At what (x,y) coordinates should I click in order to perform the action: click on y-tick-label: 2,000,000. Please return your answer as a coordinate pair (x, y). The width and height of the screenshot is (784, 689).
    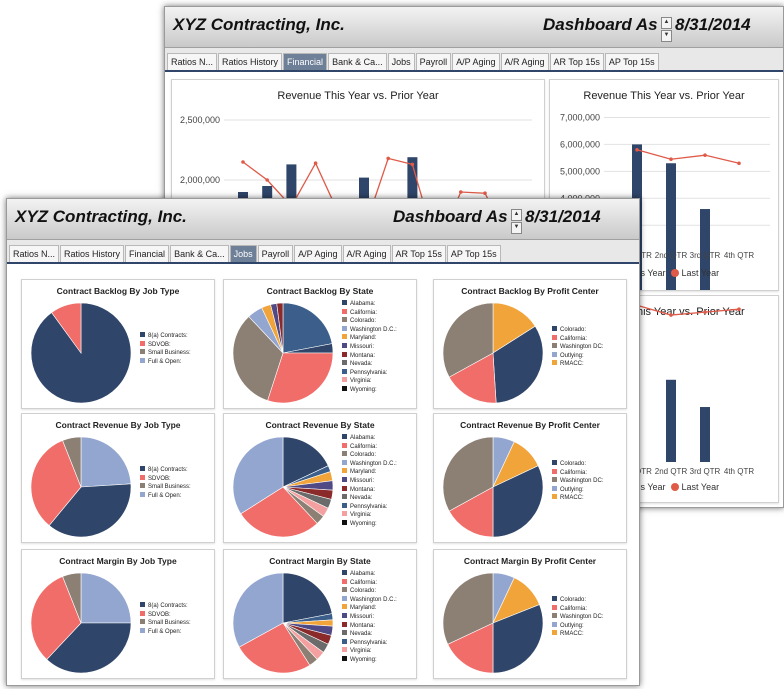
    Looking at the image, I should click on (200, 180).